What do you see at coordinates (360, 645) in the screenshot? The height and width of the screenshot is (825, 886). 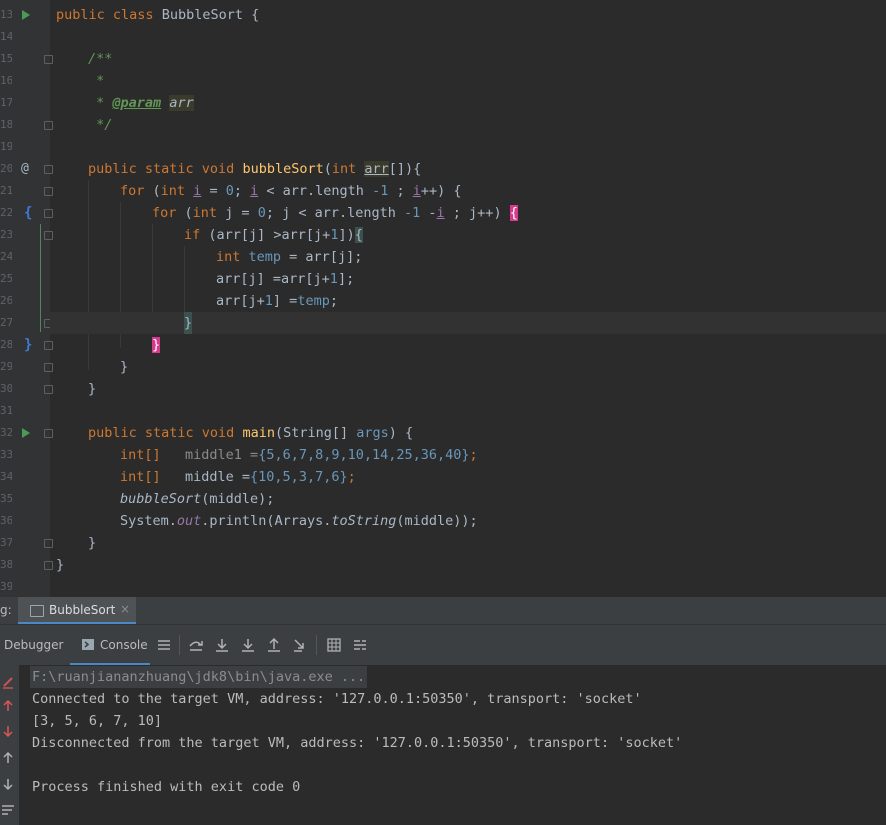 I see `trace-icon` at bounding box center [360, 645].